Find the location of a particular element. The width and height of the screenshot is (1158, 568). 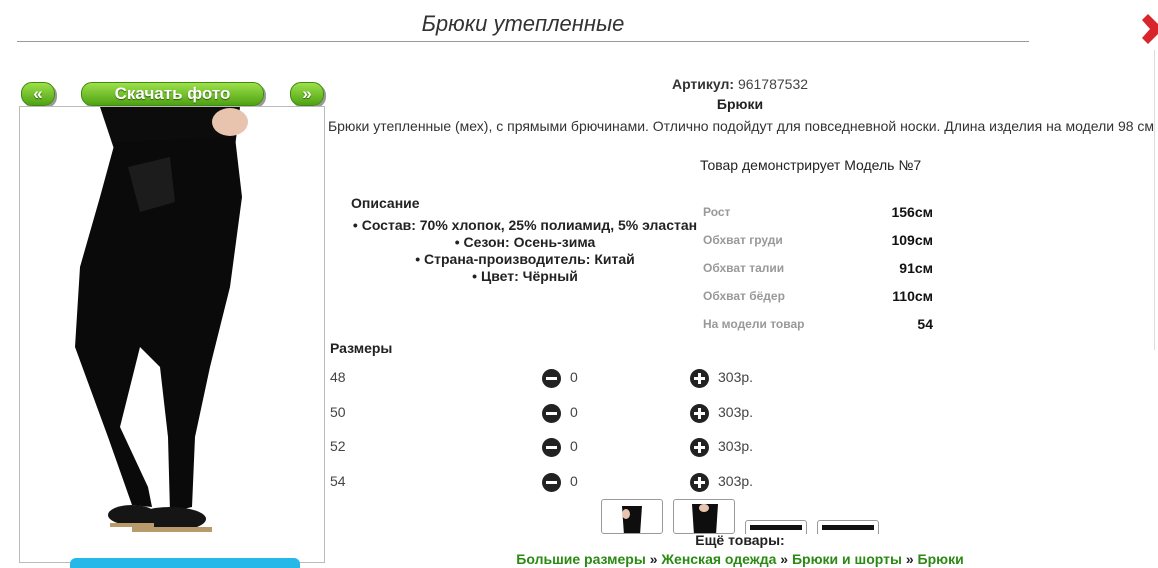

breadcrumb-link: Большие размеры is located at coordinates (581, 559).